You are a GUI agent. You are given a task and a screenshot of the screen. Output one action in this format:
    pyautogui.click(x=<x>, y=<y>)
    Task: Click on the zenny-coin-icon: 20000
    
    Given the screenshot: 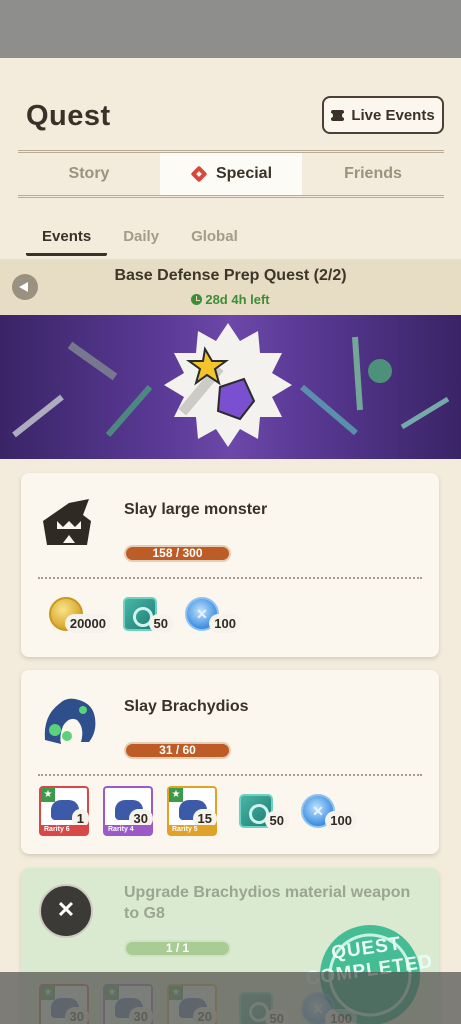 What is the action you would take?
    pyautogui.click(x=79, y=614)
    